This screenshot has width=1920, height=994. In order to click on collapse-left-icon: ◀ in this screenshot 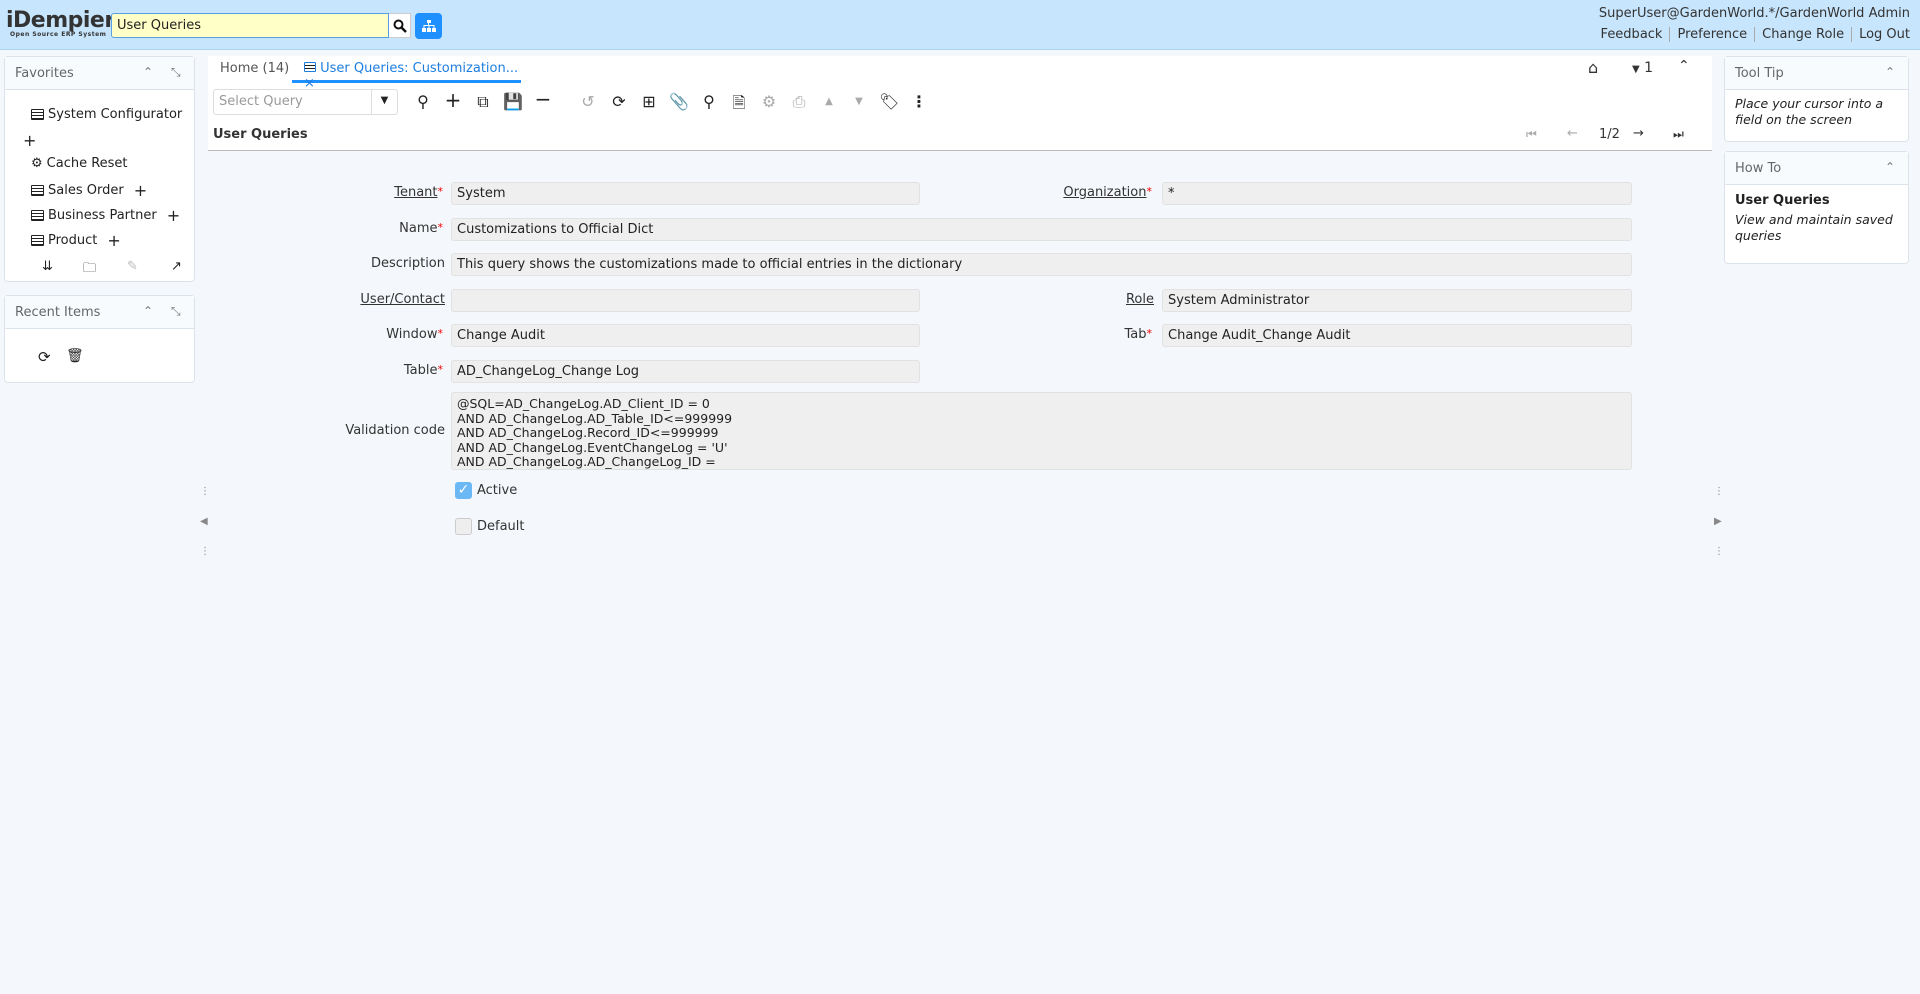, I will do `click(204, 521)`.